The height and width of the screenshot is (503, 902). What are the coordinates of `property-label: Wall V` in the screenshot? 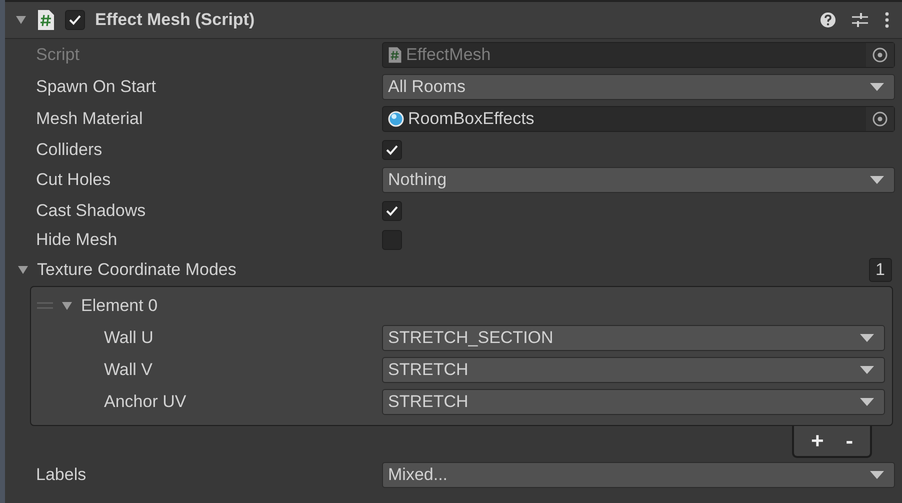 It's located at (129, 370).